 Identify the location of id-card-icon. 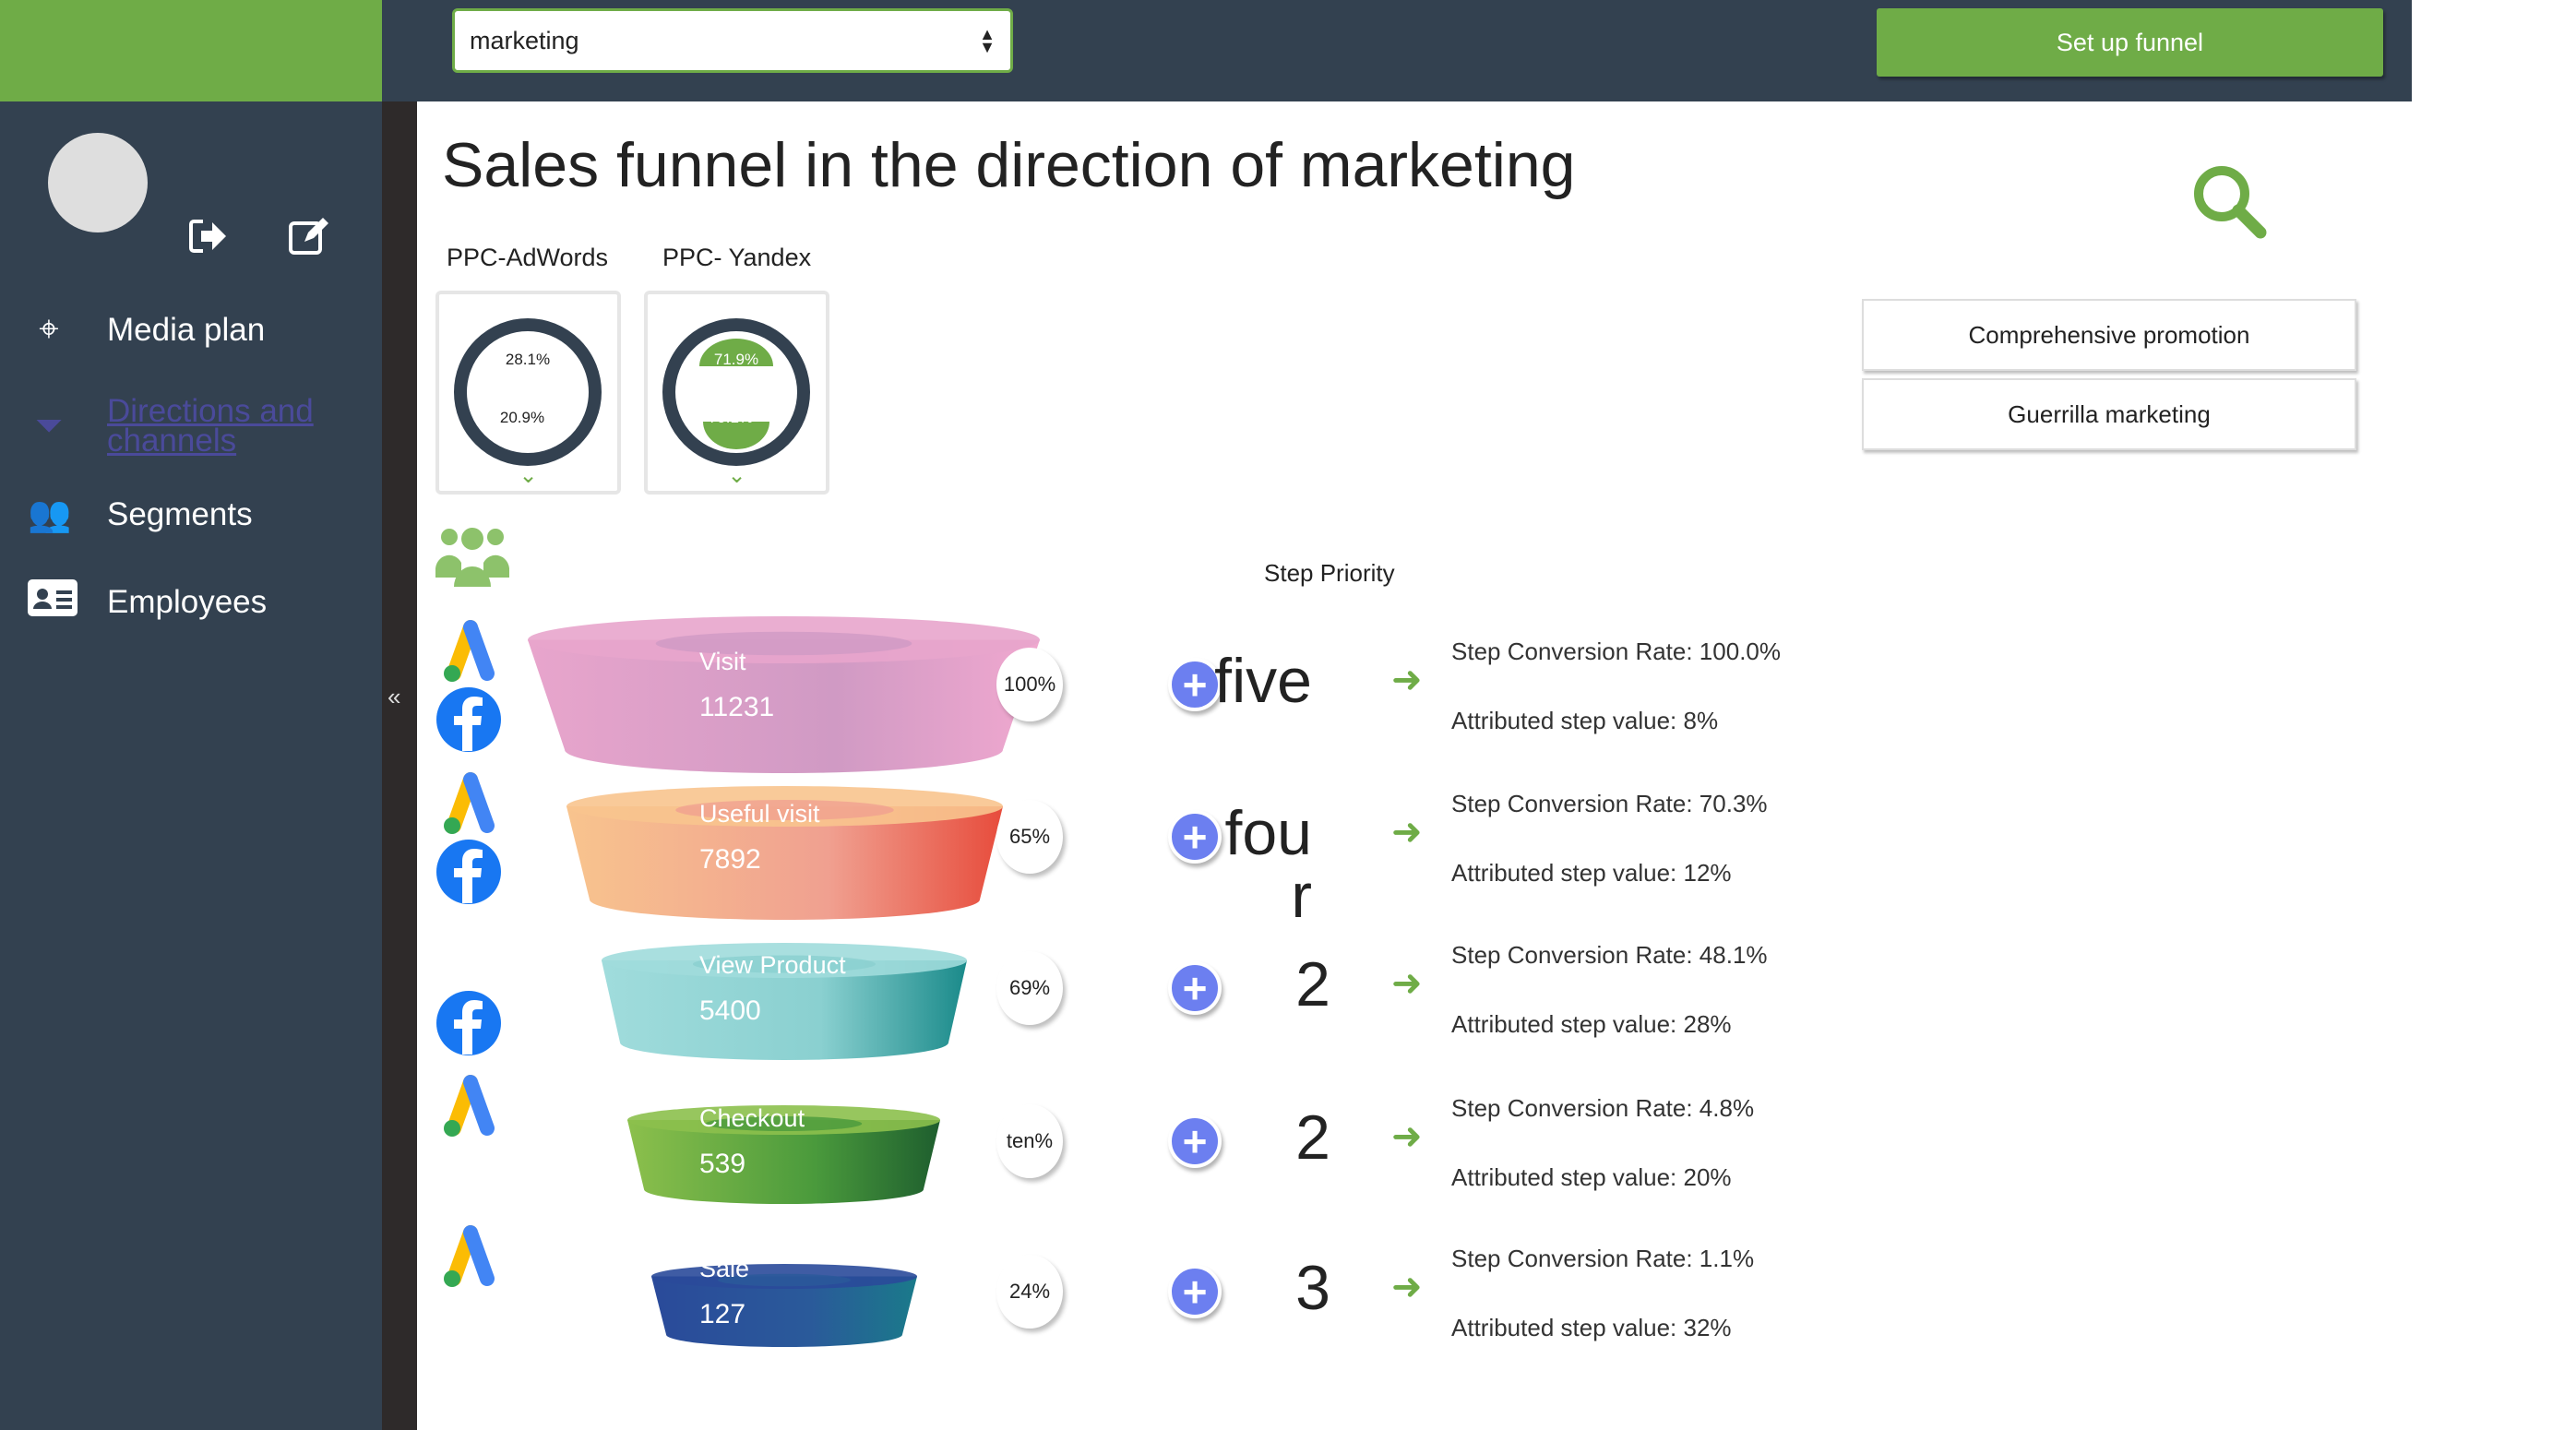
(53, 602).